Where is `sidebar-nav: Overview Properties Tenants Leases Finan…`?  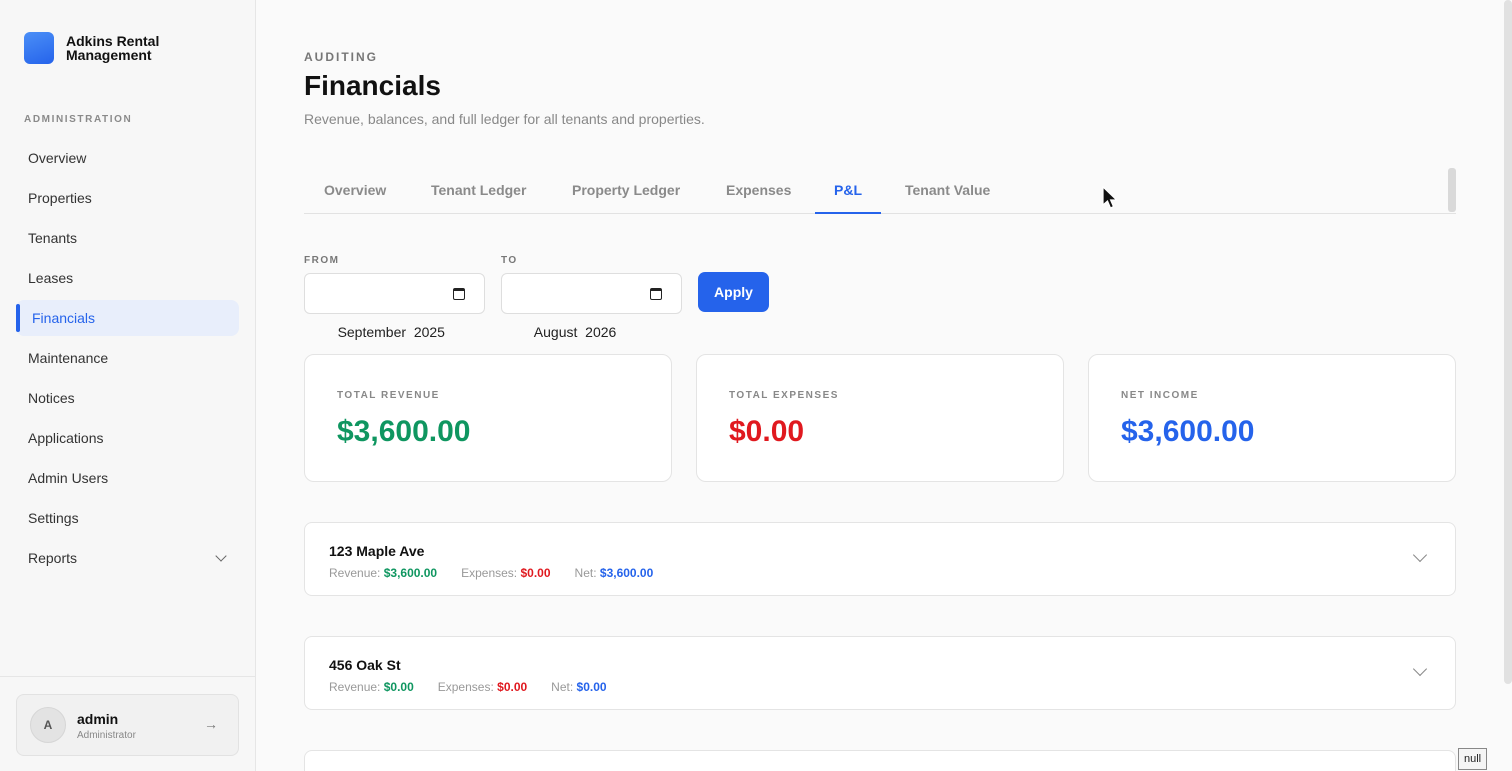 sidebar-nav: Overview Properties Tenants Leases Finan… is located at coordinates (127, 360).